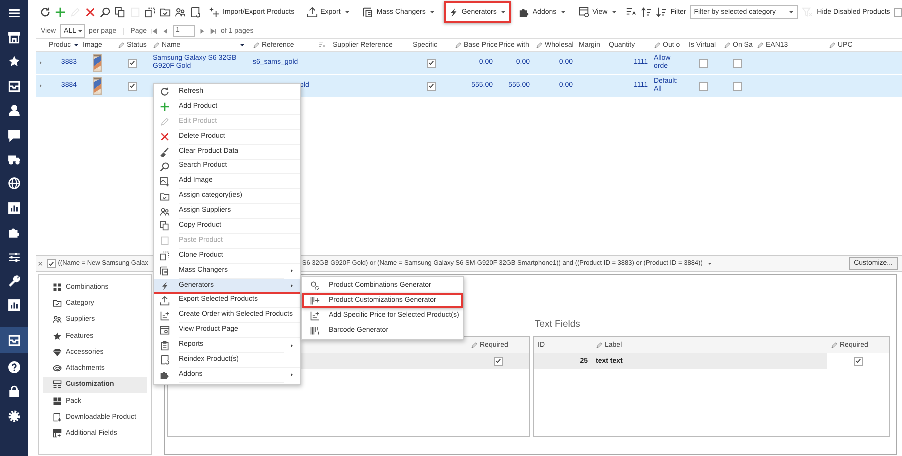 The width and height of the screenshot is (902, 456). Describe the element at coordinates (14, 183) in the screenshot. I see `globe-icon` at that location.